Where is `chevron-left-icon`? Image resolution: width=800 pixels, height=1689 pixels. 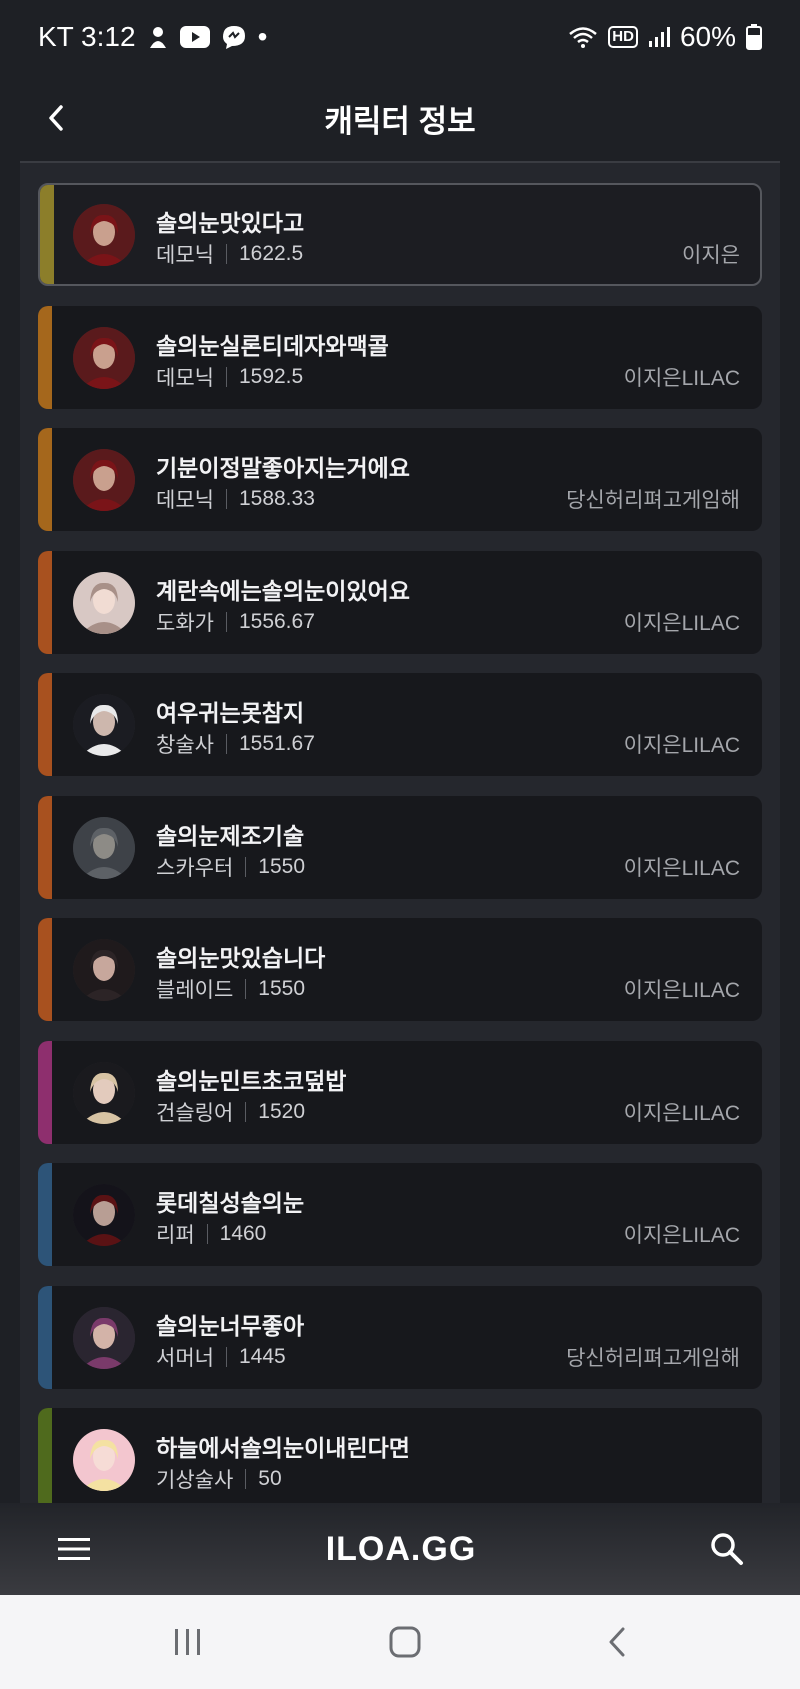 chevron-left-icon is located at coordinates (56, 118).